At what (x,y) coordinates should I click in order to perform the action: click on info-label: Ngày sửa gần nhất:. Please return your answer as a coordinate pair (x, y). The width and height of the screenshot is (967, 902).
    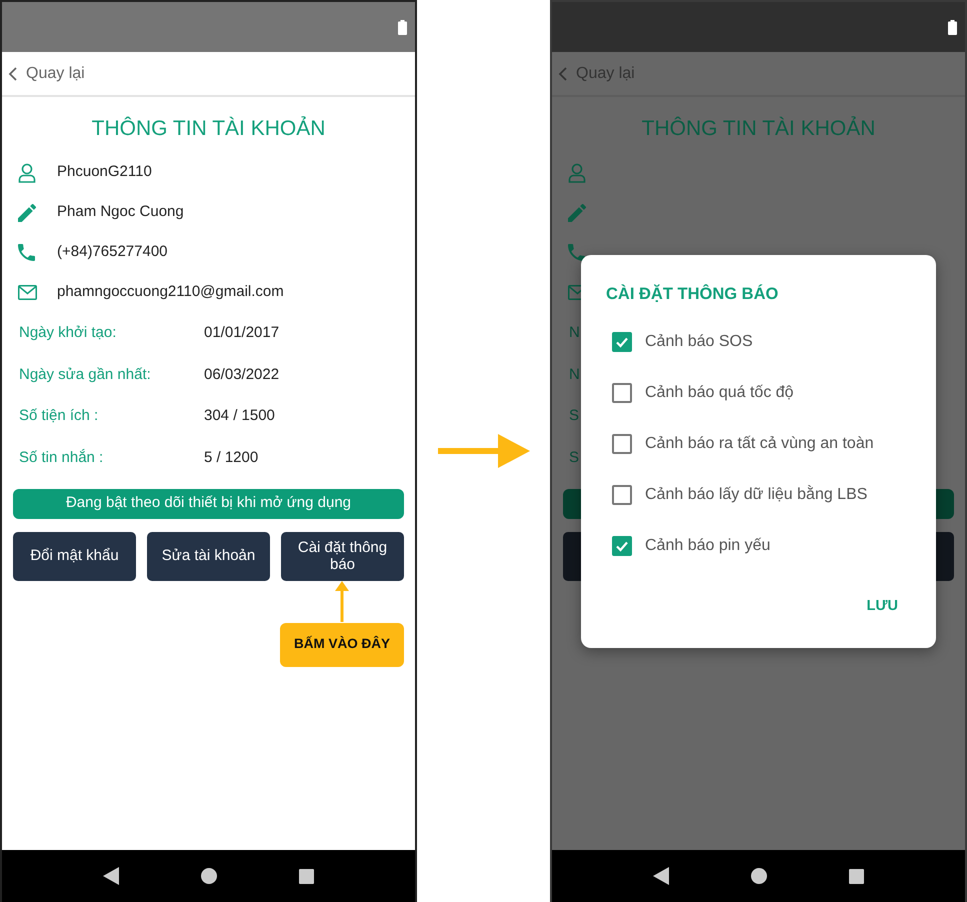
    Looking at the image, I should click on (85, 374).